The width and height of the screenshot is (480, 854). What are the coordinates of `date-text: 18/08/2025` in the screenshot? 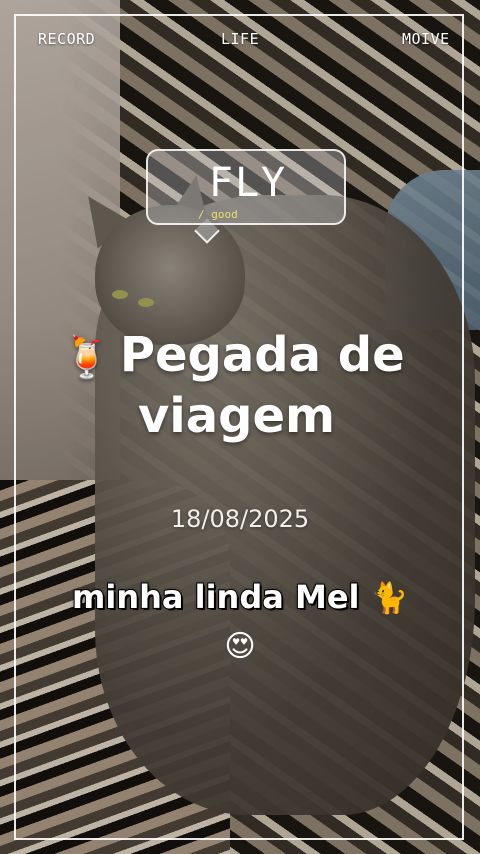 It's located at (240, 519).